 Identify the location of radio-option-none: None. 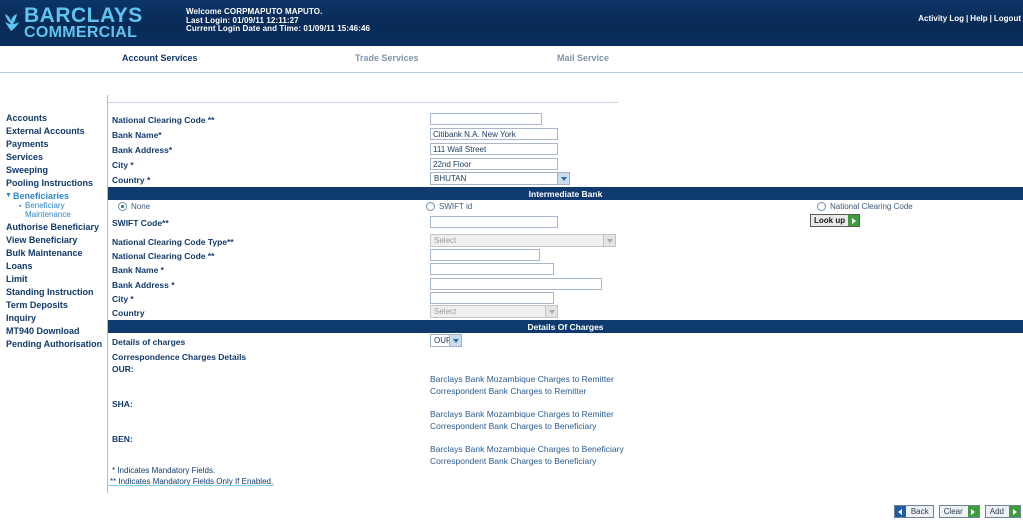
(134, 206).